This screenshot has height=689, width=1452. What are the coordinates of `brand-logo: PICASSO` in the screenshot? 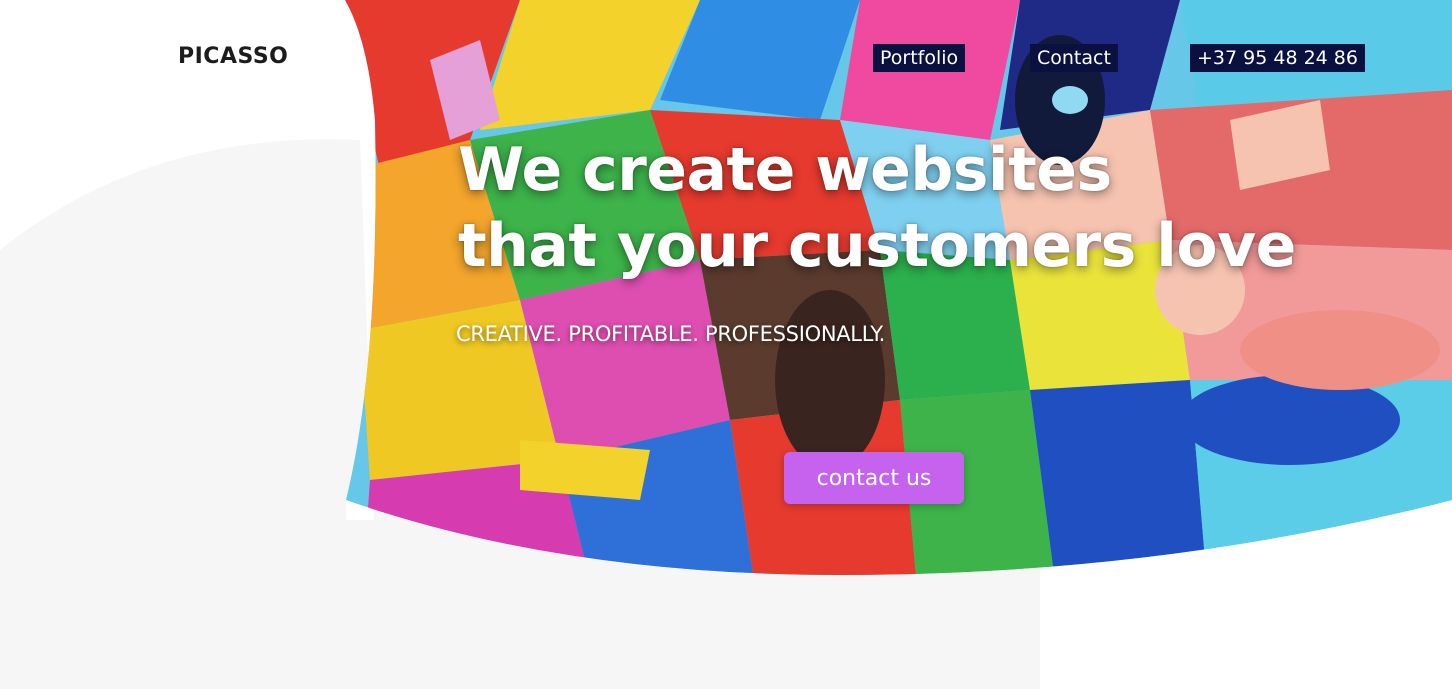 It's located at (233, 56).